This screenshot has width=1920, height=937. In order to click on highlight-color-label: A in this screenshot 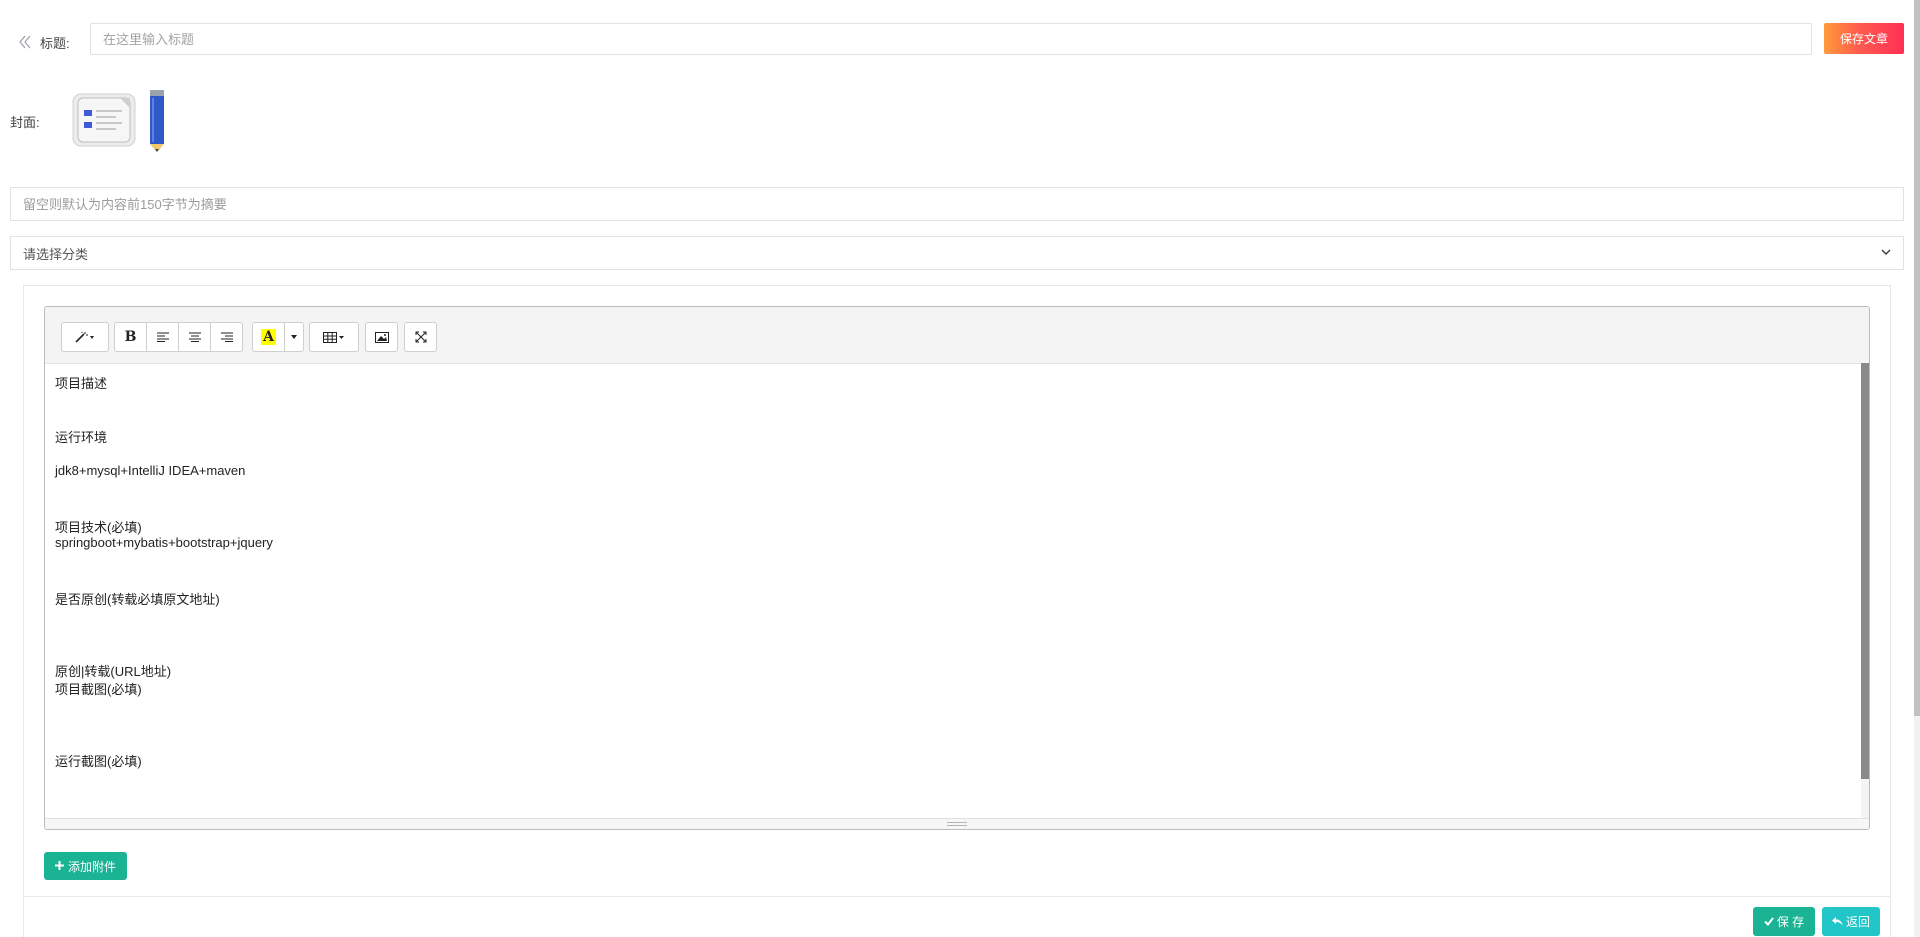, I will do `click(268, 337)`.